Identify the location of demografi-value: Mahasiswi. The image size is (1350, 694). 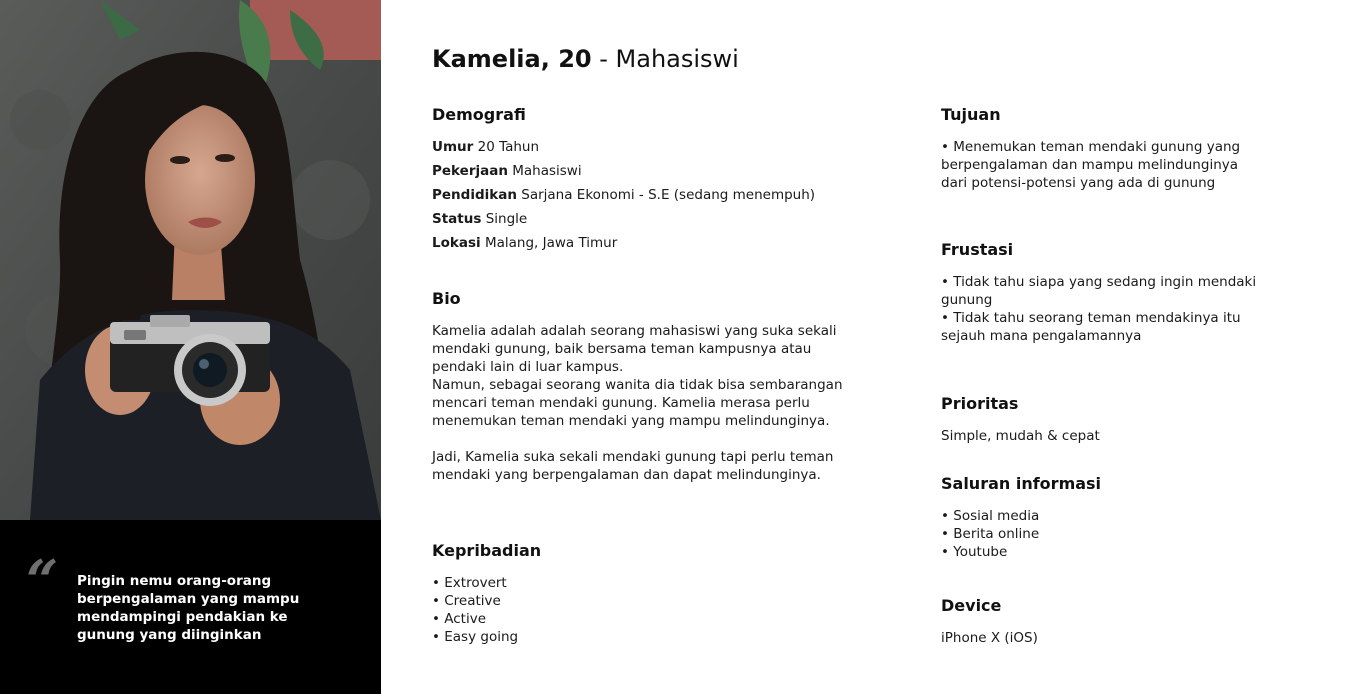
(547, 171).